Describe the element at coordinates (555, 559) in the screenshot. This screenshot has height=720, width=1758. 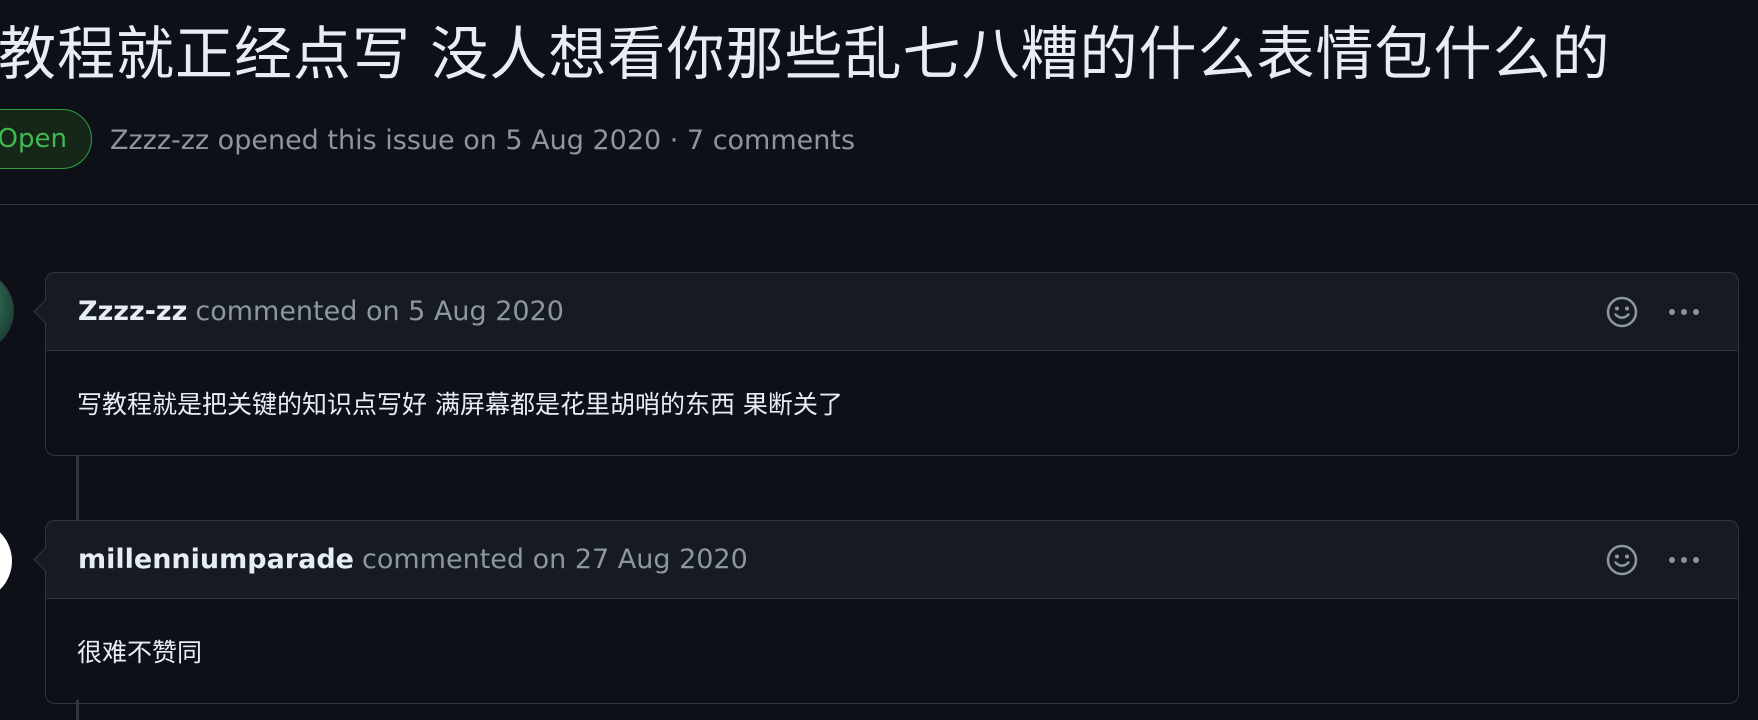
I see `comment-timestamp: commented on 27 Aug 2020` at that location.